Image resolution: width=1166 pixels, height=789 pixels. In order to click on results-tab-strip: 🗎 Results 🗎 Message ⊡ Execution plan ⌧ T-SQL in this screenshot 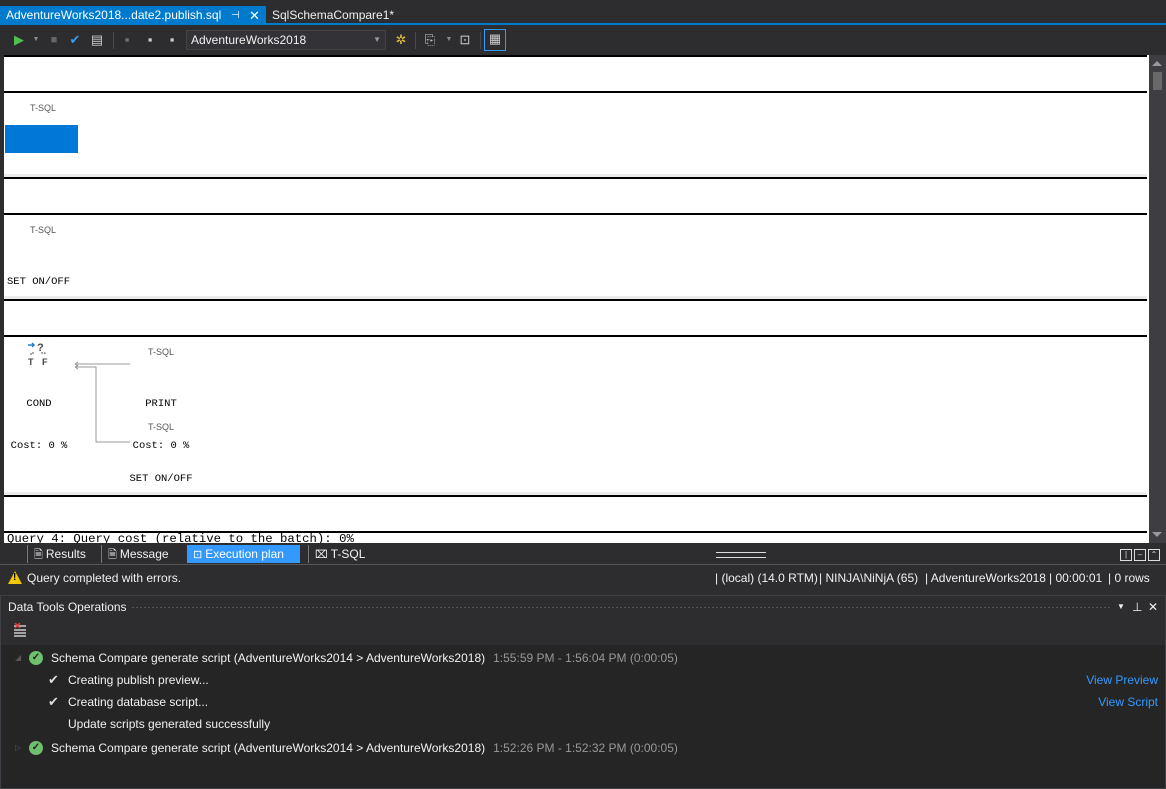, I will do `click(583, 554)`.